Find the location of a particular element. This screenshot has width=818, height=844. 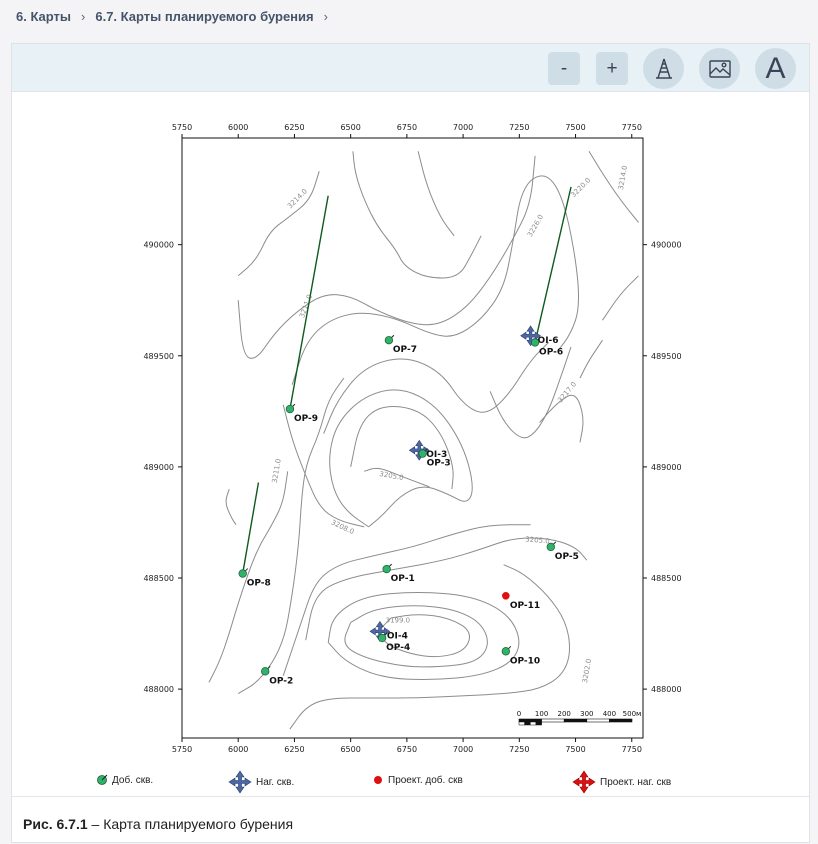

contour-label: 3199.0 is located at coordinates (398, 620).